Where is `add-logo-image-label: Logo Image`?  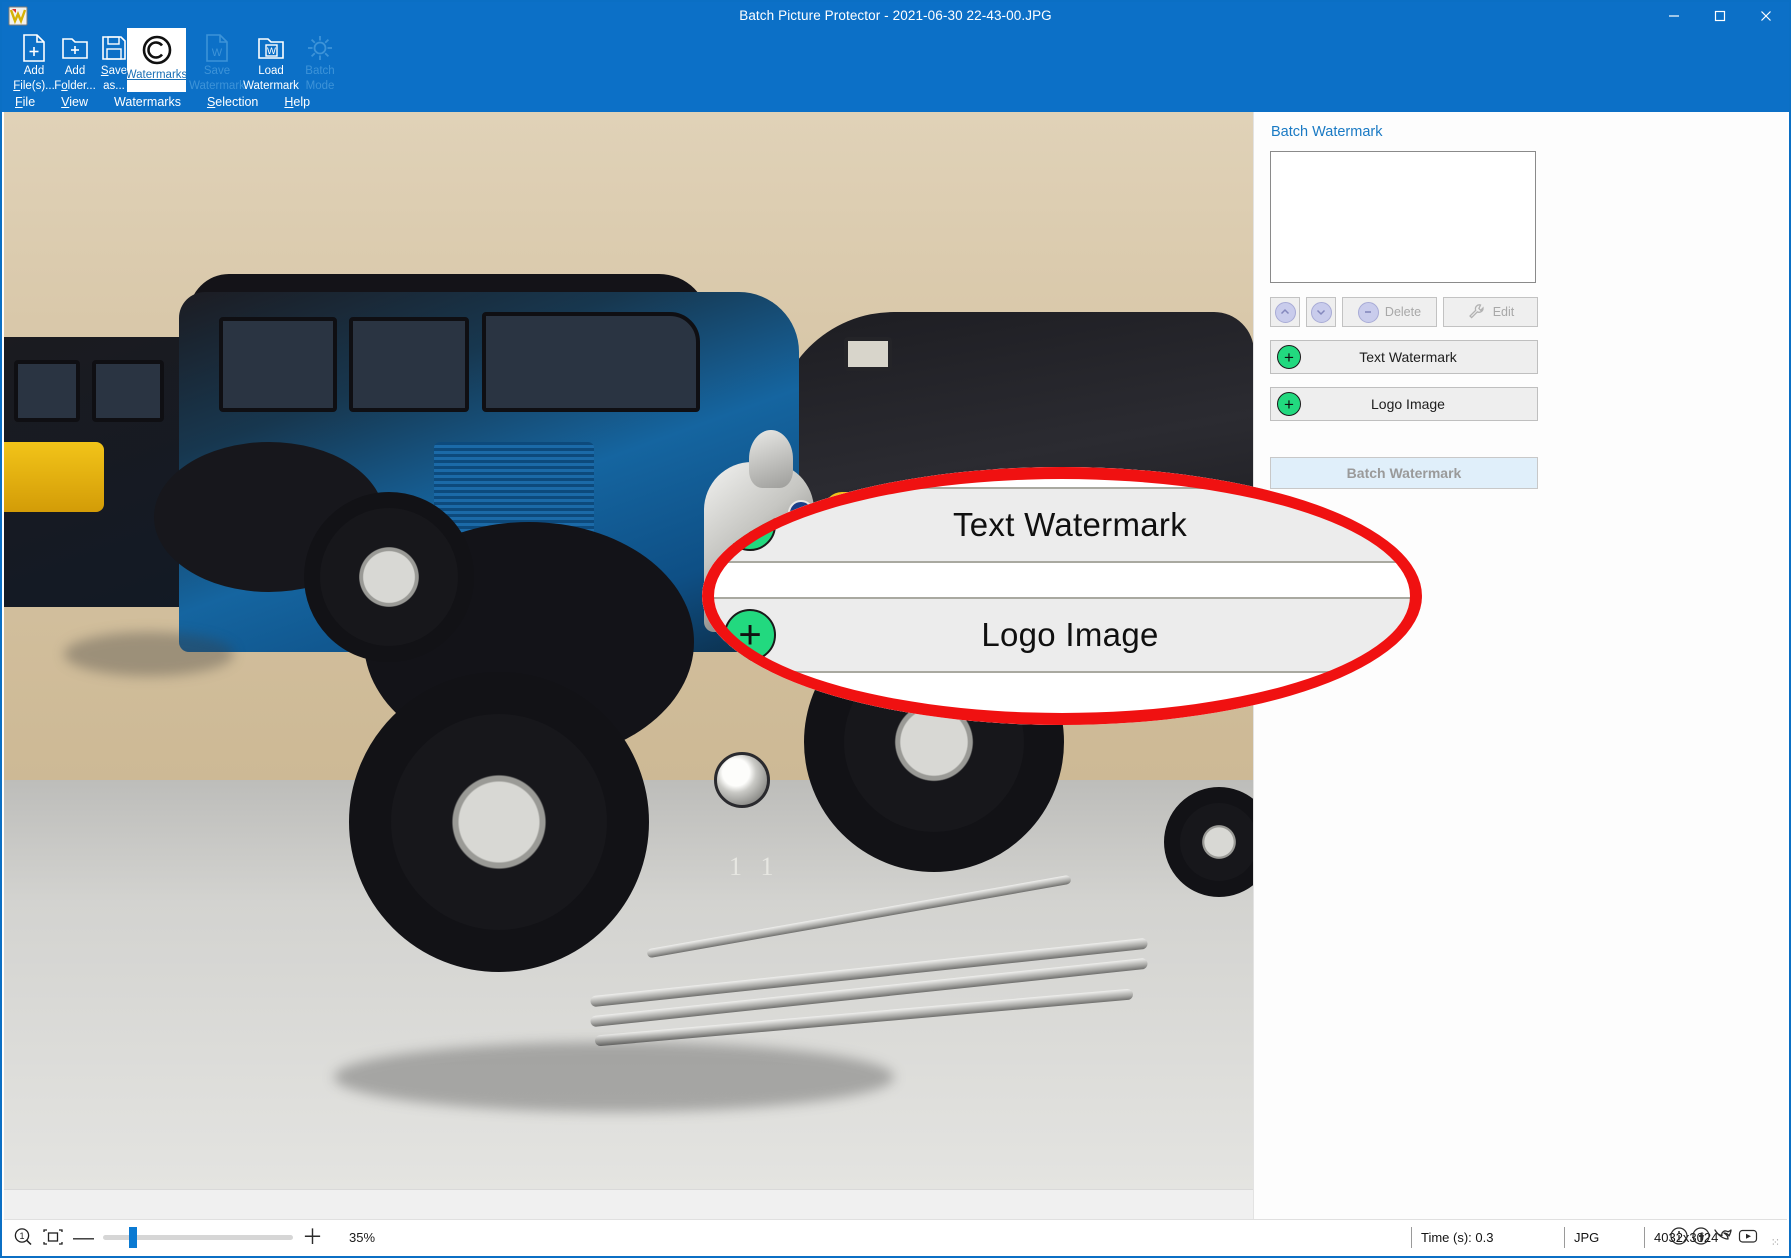
add-logo-image-label: Logo Image is located at coordinates (1408, 404).